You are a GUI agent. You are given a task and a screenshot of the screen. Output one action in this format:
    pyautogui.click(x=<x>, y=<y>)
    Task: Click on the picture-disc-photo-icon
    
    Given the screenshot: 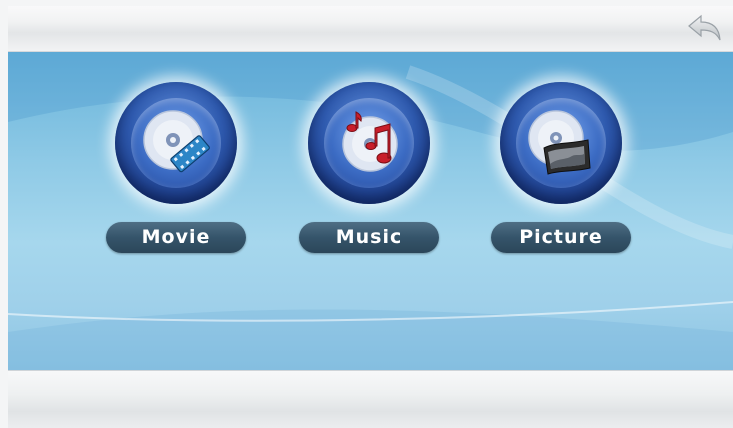 What is the action you would take?
    pyautogui.click(x=559, y=142)
    